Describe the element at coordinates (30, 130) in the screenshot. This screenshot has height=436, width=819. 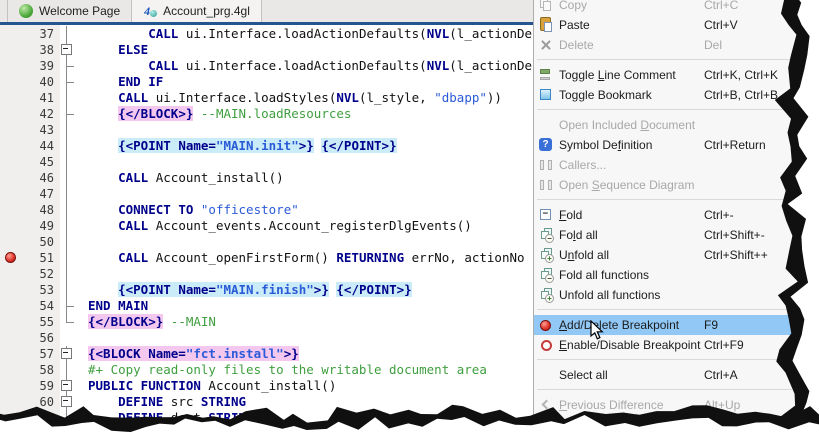
I see `line-number: 43` at that location.